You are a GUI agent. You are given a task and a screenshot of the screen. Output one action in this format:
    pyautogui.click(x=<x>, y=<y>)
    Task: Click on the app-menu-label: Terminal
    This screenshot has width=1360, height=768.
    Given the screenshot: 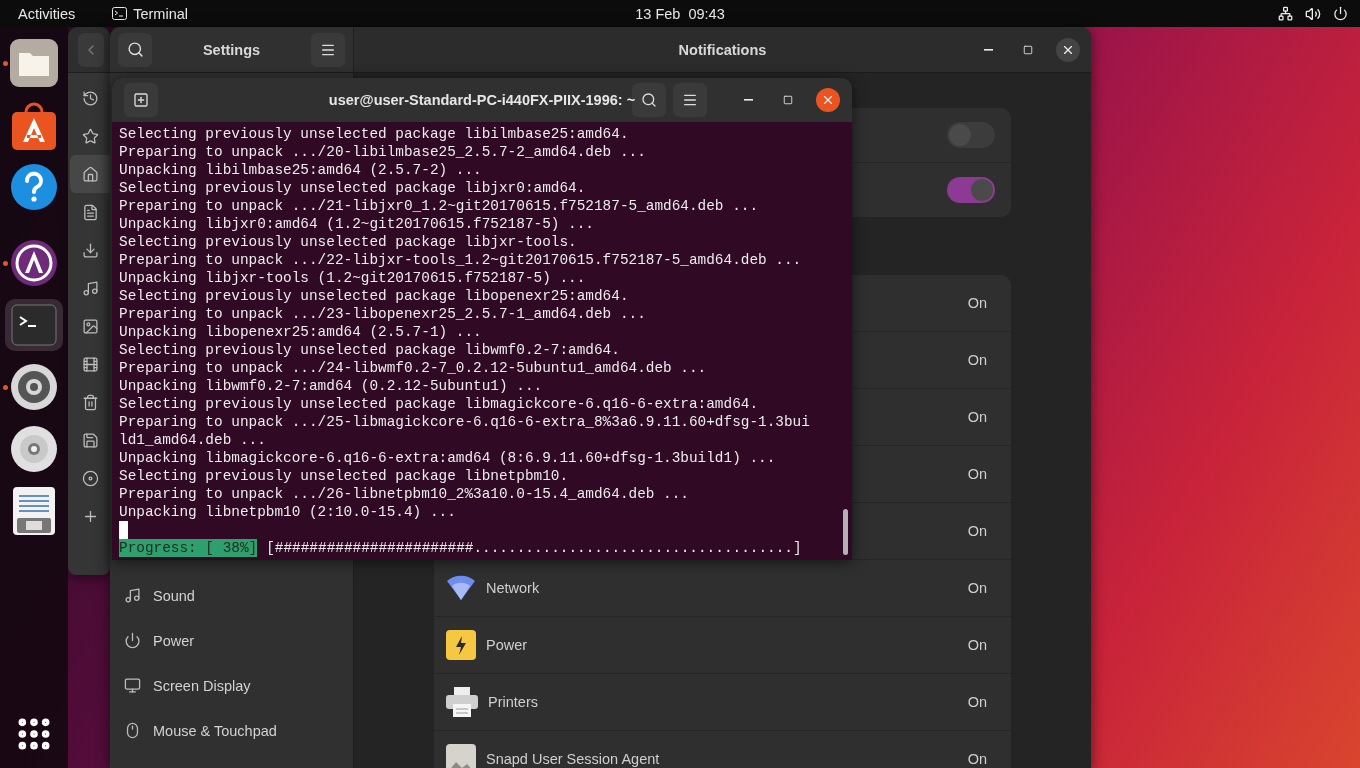 What is the action you would take?
    pyautogui.click(x=160, y=13)
    